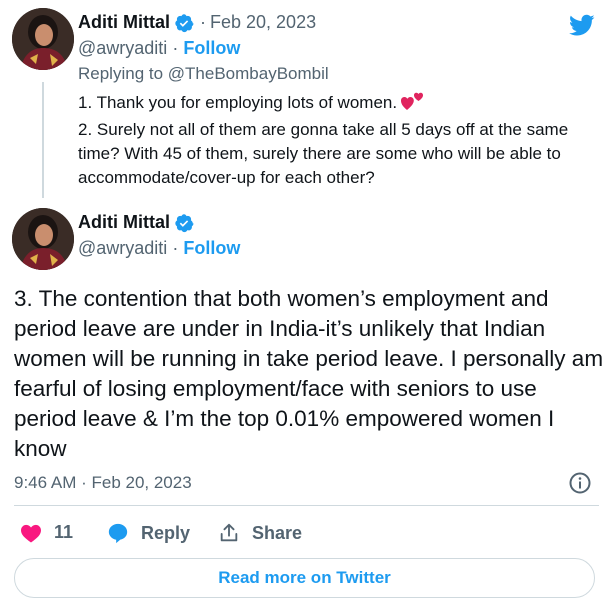  What do you see at coordinates (43, 140) in the screenshot?
I see `thread-line` at bounding box center [43, 140].